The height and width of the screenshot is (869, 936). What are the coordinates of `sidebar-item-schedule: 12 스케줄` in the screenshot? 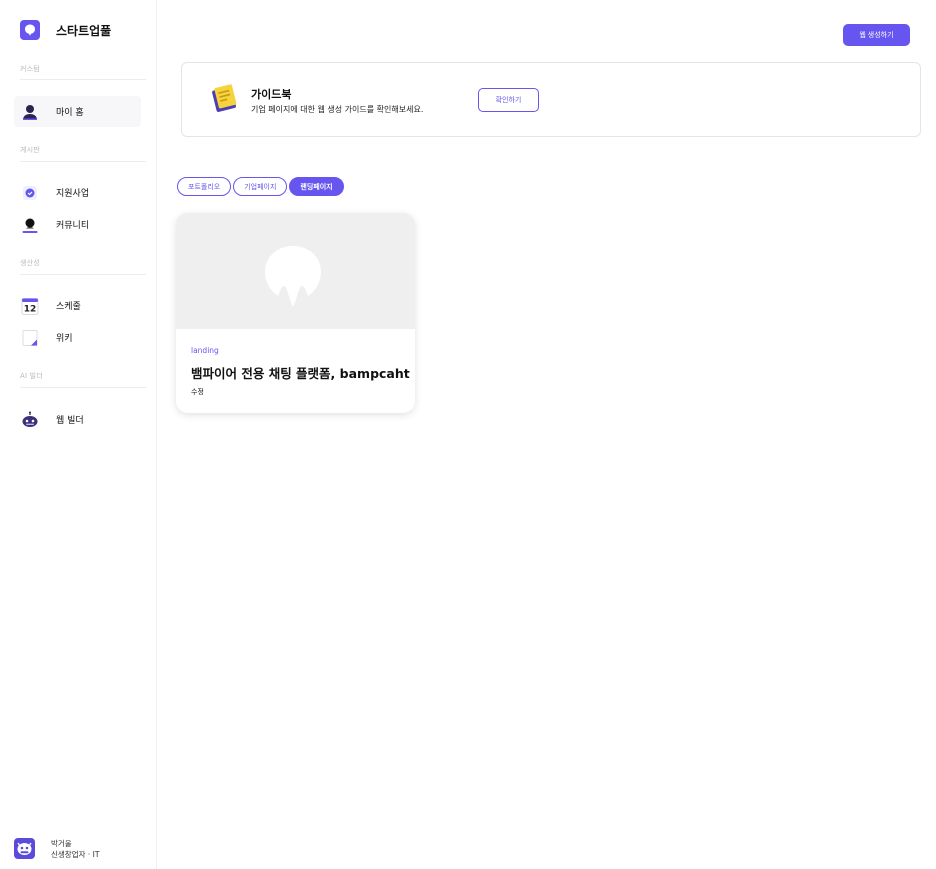 It's located at (77, 305).